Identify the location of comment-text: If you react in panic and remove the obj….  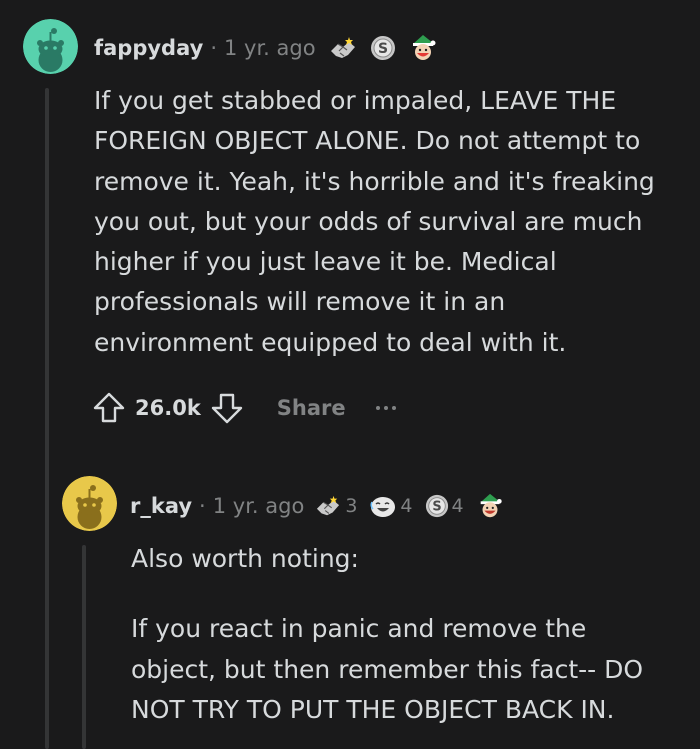
(387, 669).